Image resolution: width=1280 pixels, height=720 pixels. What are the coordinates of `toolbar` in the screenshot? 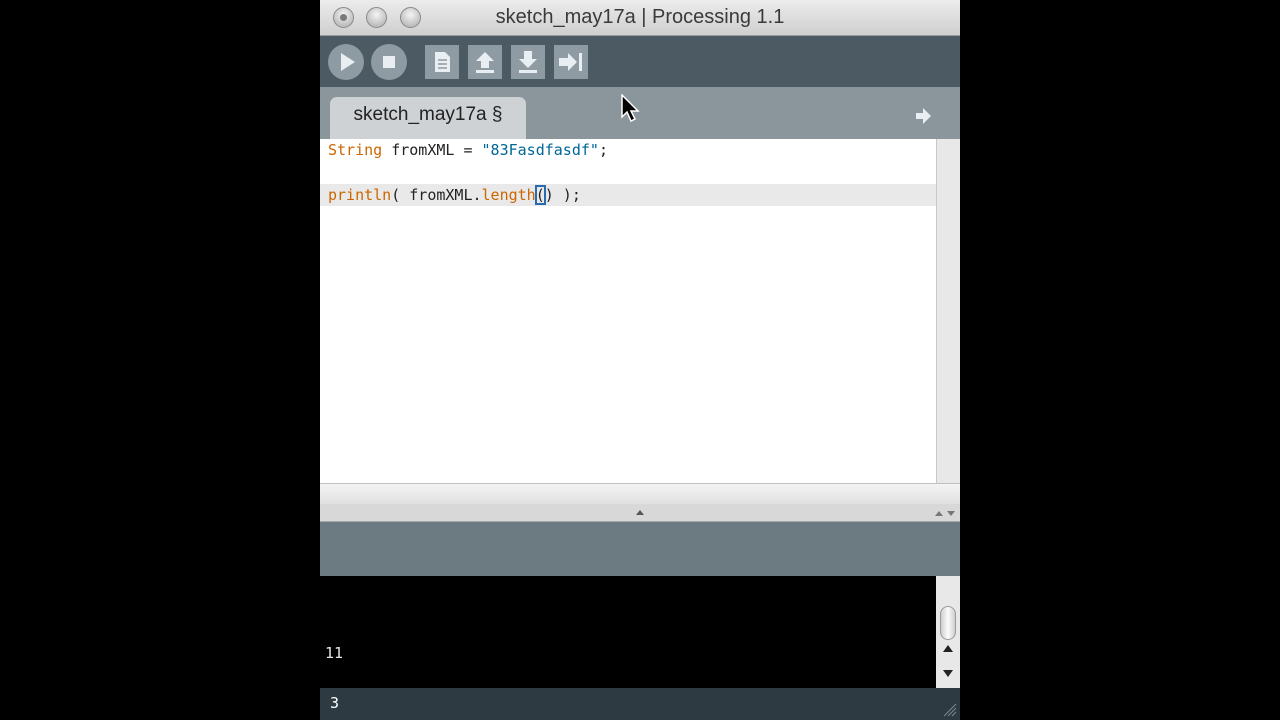 It's located at (640, 61).